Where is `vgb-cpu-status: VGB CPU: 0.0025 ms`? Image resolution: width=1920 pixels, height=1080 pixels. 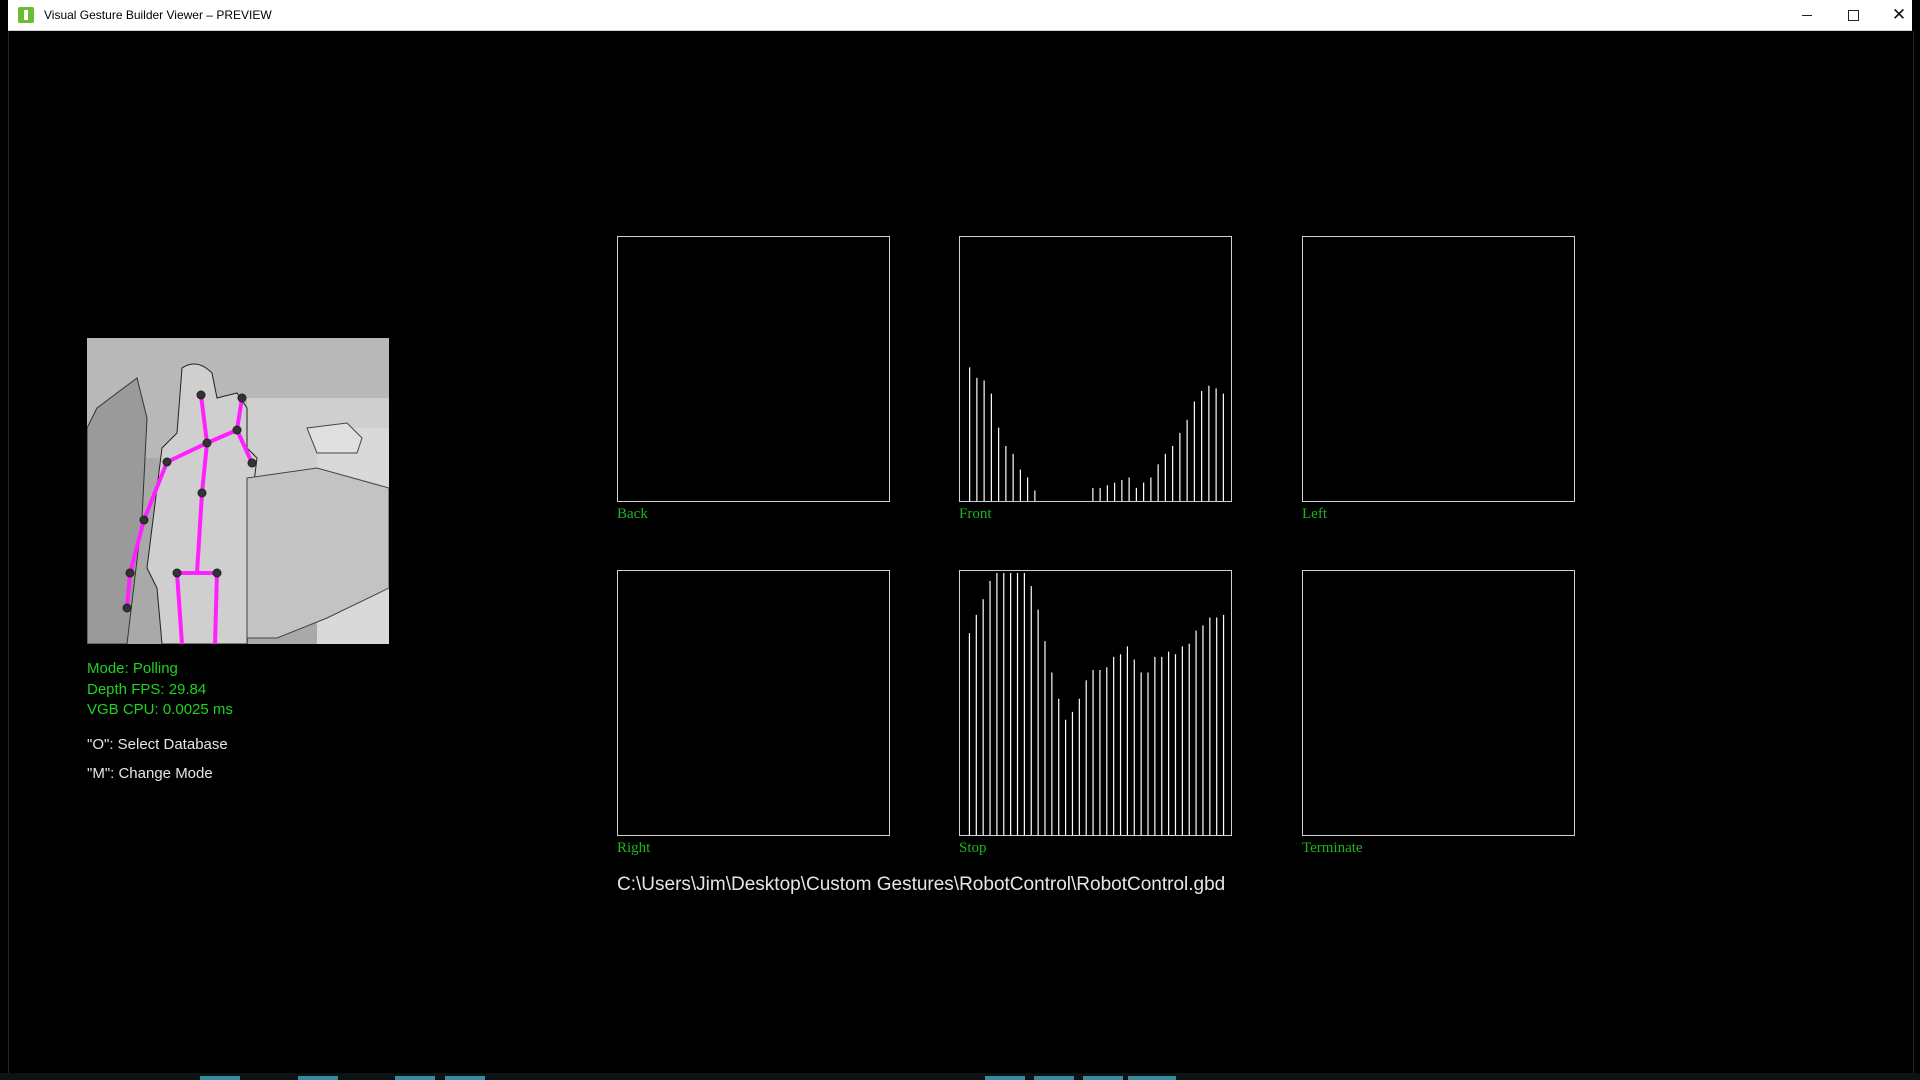
vgb-cpu-status: VGB CPU: 0.0025 ms is located at coordinates (160, 709).